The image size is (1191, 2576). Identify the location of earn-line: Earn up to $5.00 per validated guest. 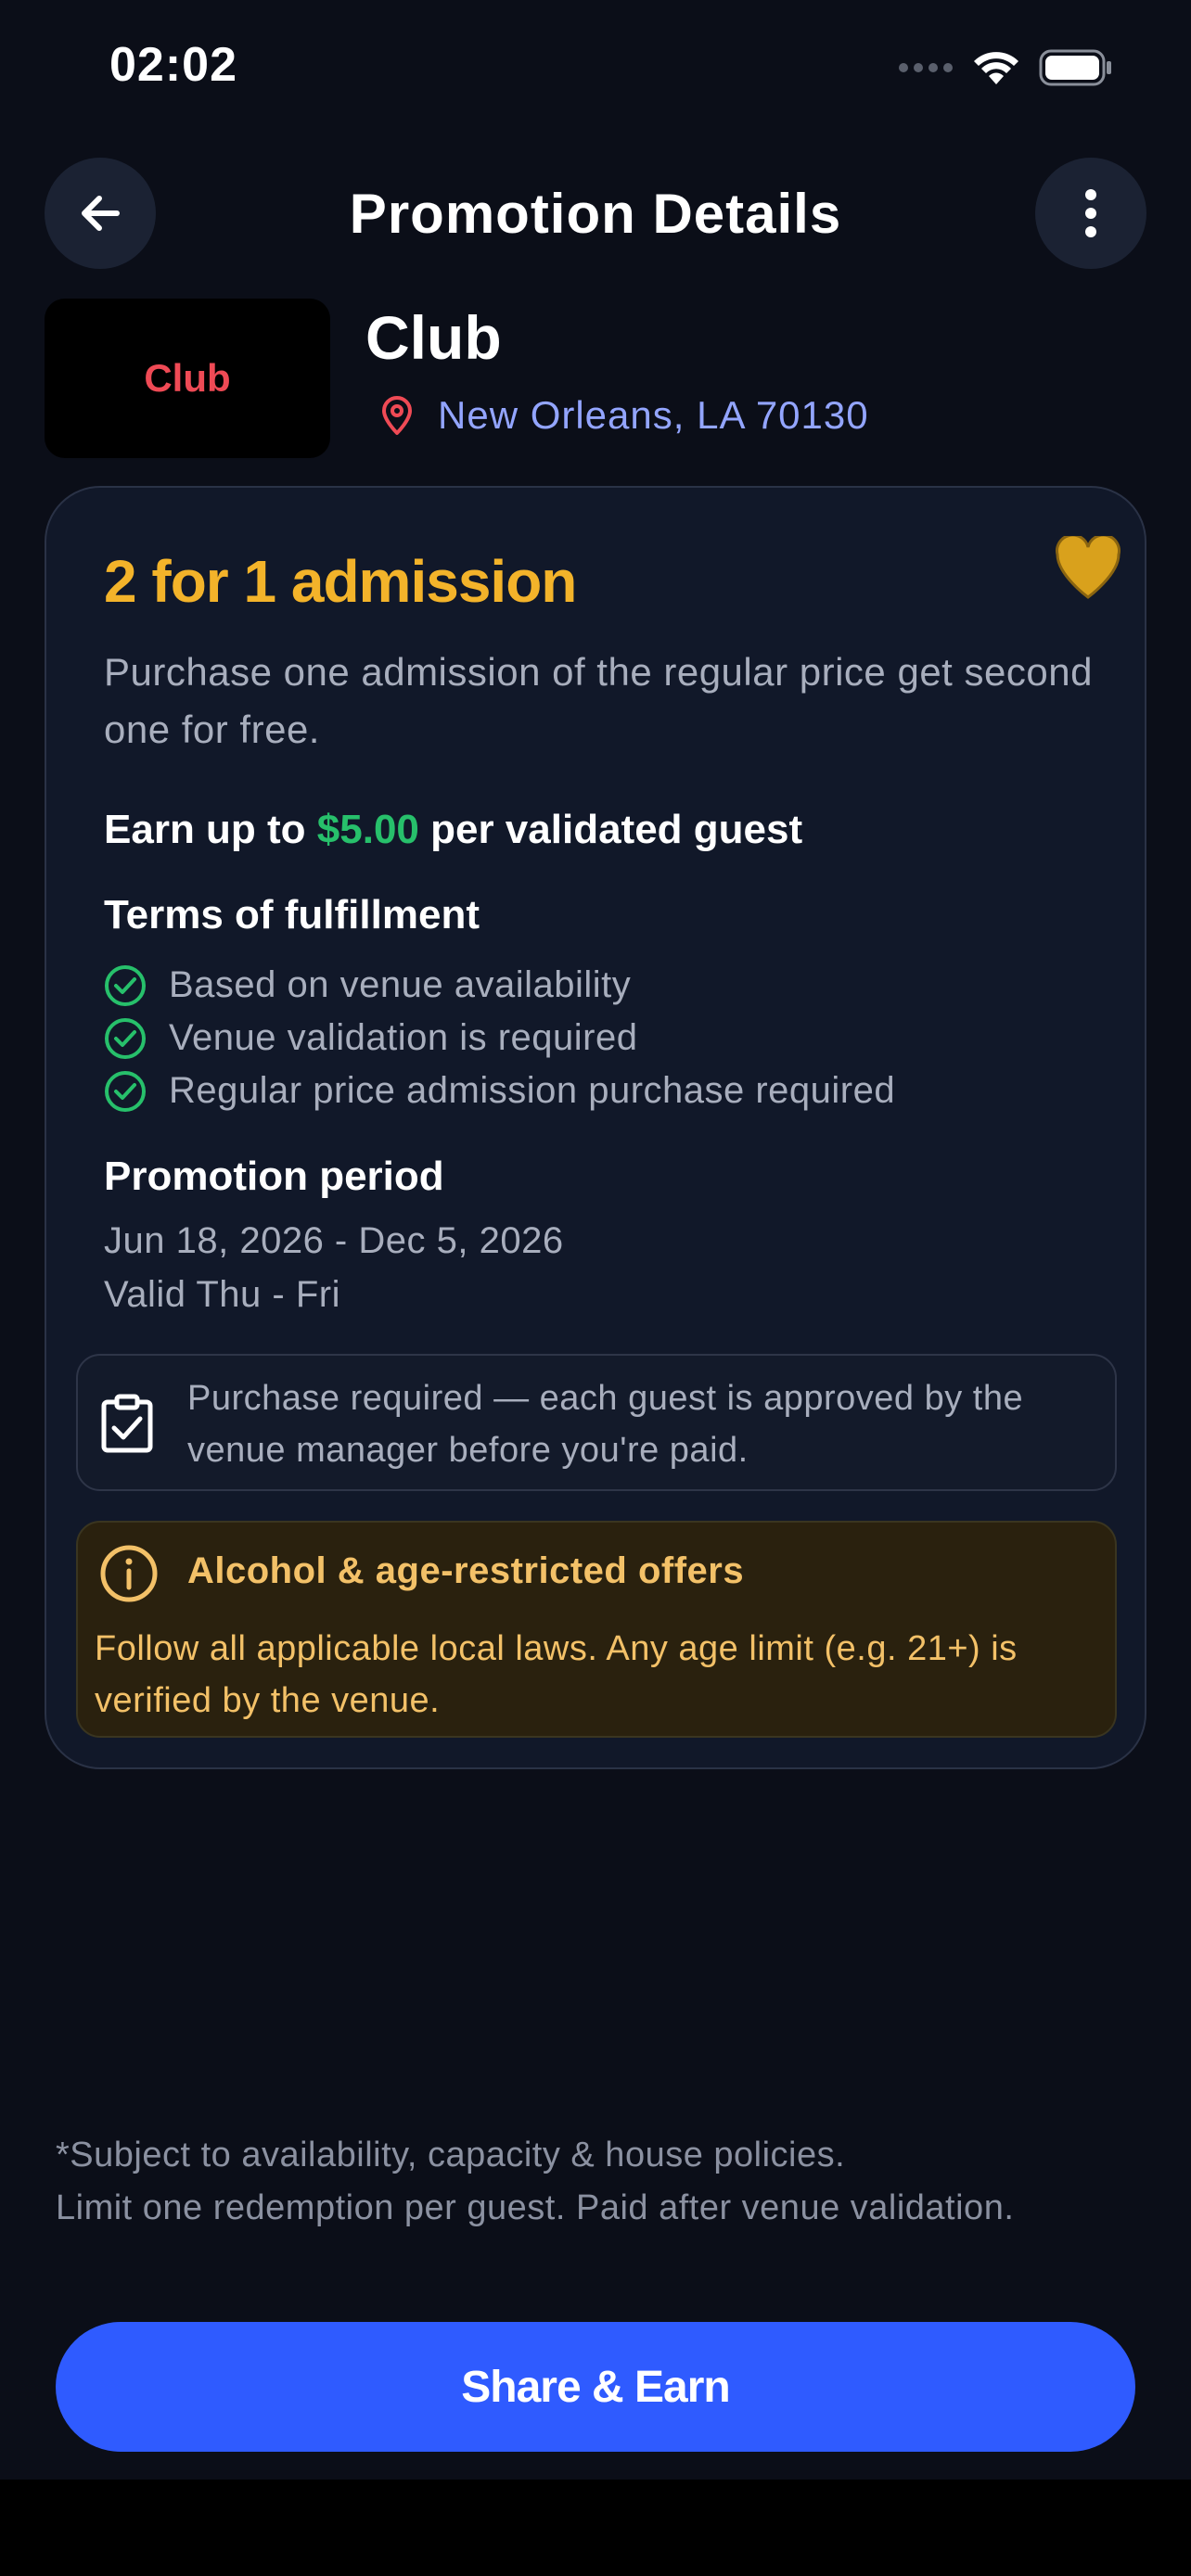
(453, 830).